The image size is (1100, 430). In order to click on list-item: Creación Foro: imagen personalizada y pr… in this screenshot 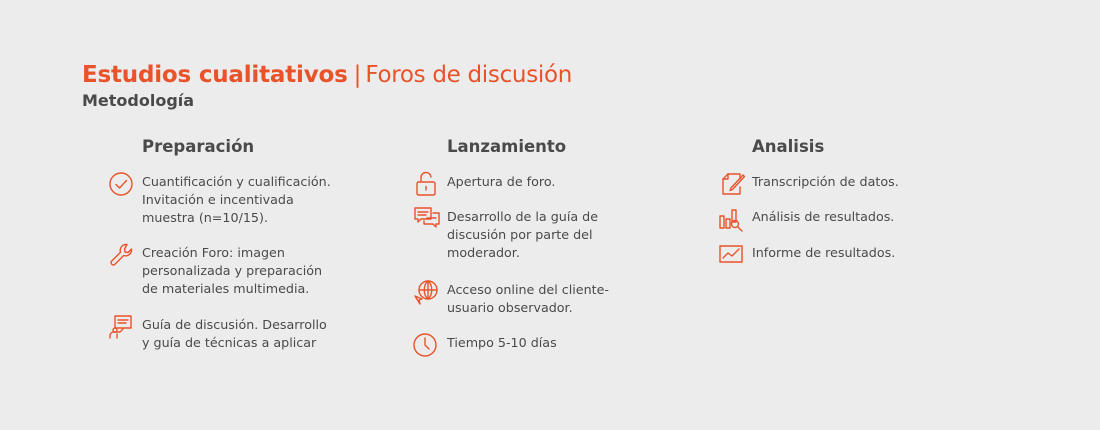, I will do `click(215, 269)`.